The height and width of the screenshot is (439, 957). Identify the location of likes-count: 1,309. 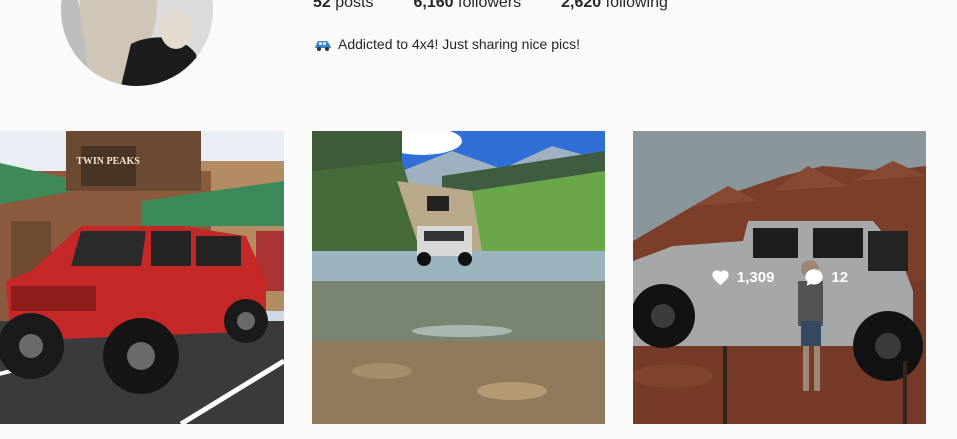
(755, 277).